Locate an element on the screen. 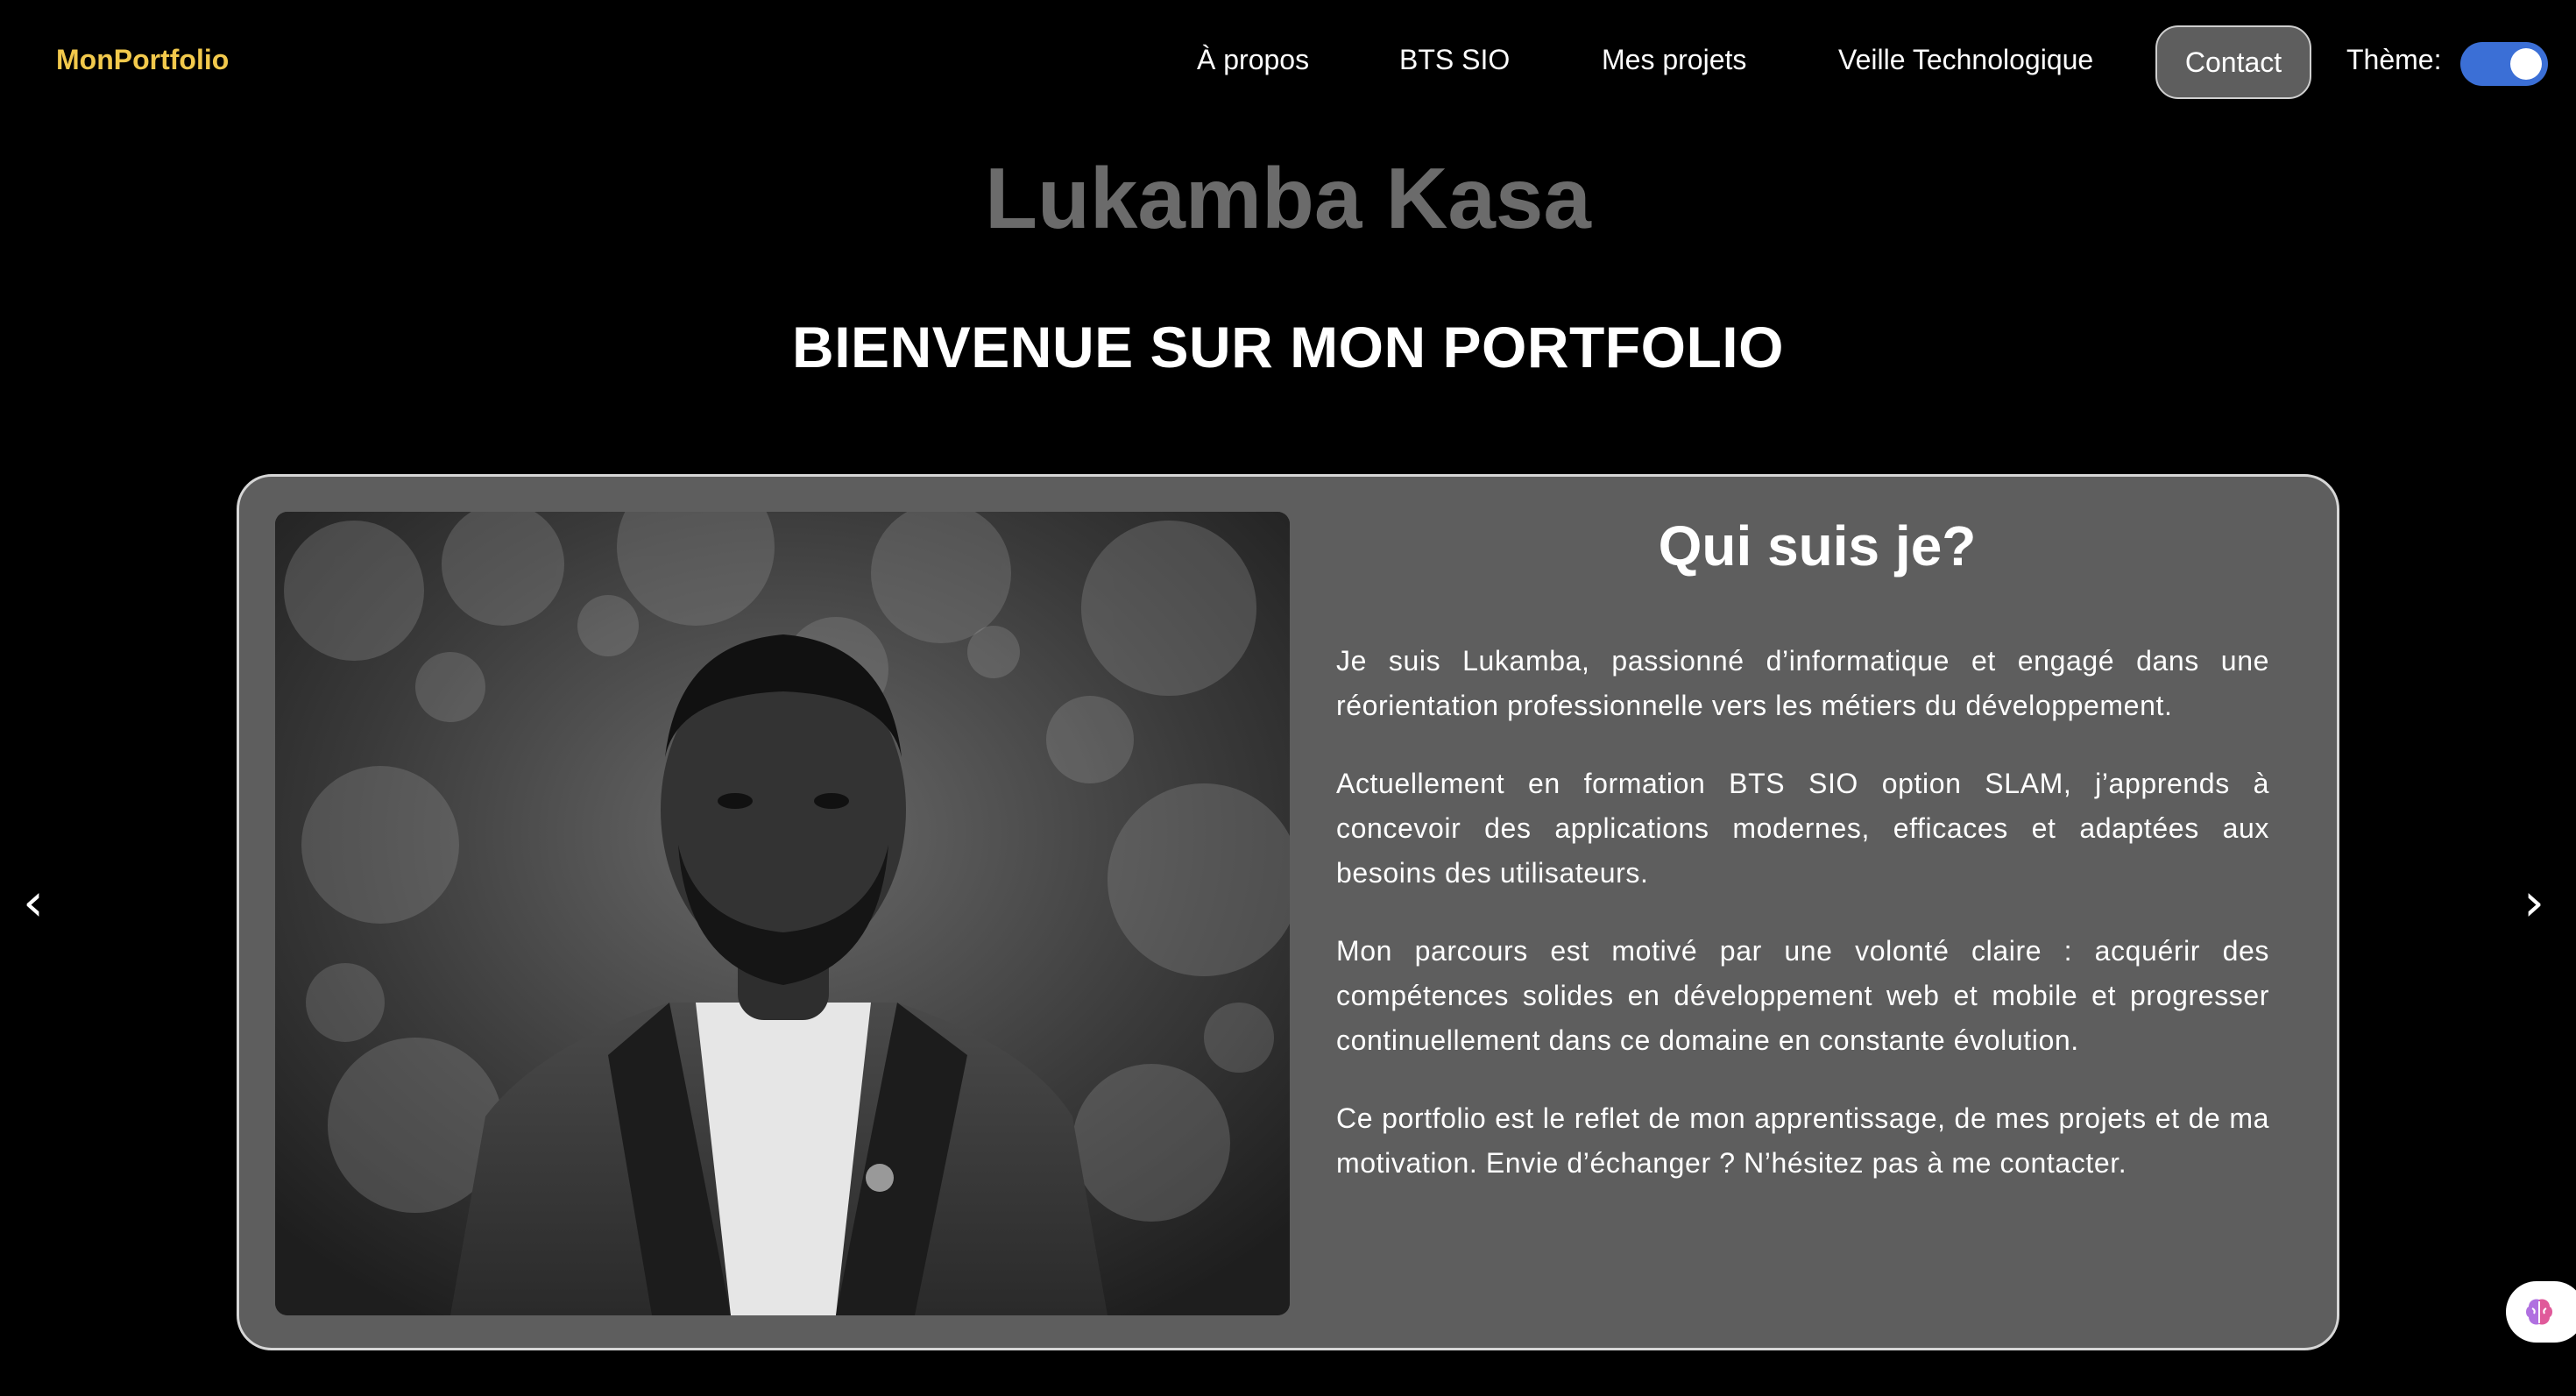  brain-icon is located at coordinates (2539, 1312).